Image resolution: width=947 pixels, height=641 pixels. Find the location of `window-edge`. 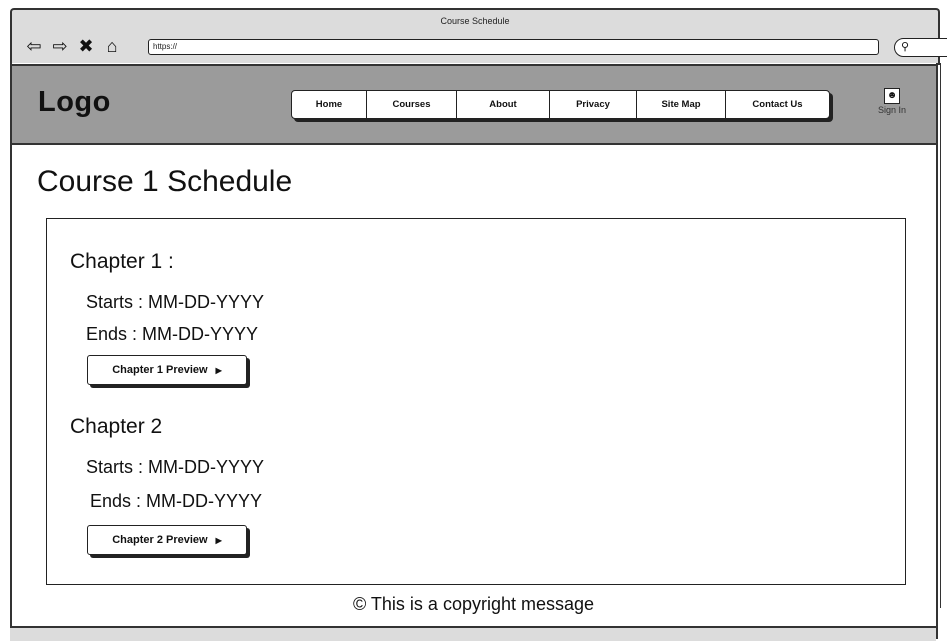

window-edge is located at coordinates (943, 335).